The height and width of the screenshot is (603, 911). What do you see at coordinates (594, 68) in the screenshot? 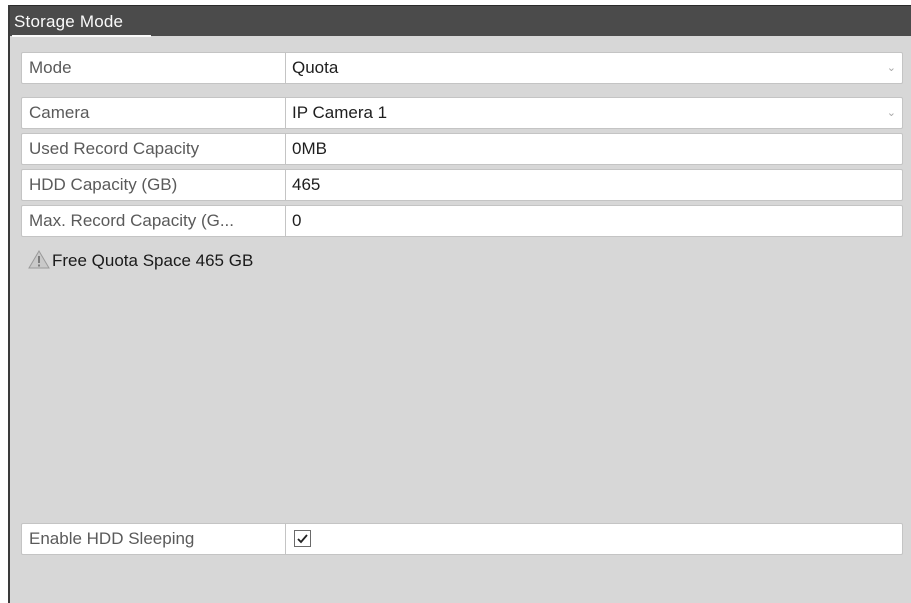
I see `mode-select: Quota ⌄` at bounding box center [594, 68].